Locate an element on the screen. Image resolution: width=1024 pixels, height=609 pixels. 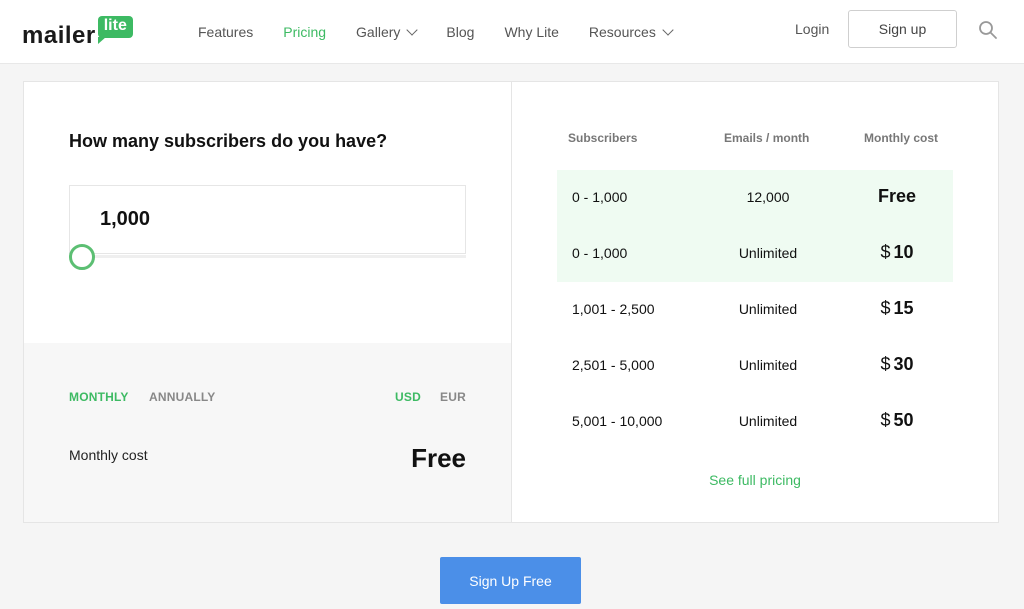
nav-features-label: Features is located at coordinates (226, 32).